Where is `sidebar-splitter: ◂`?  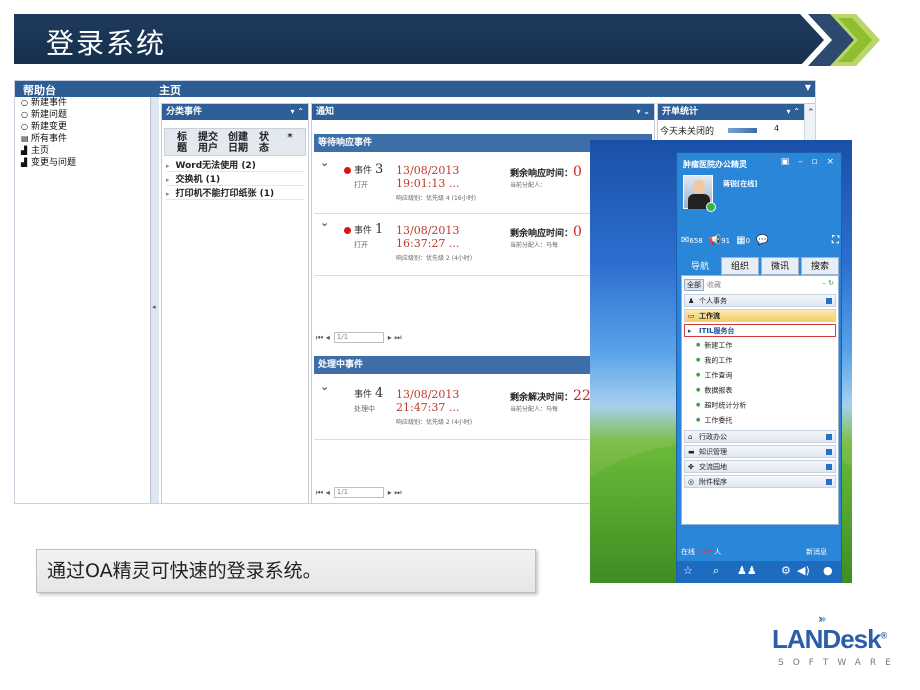 sidebar-splitter: ◂ is located at coordinates (155, 300).